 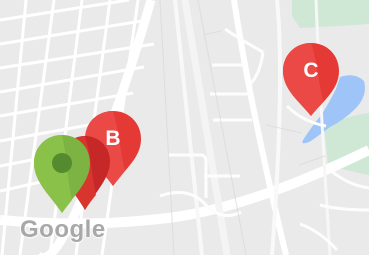 What do you see at coordinates (63, 229) in the screenshot?
I see `google-attribution: Google` at bounding box center [63, 229].